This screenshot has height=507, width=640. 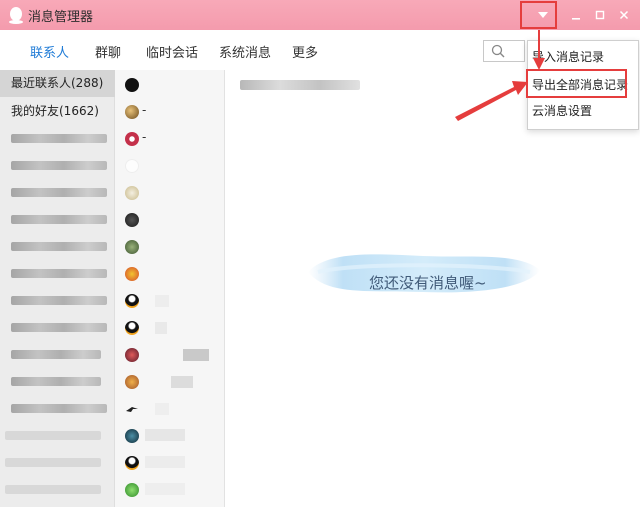 I want to click on search-icon, so click(x=498, y=51).